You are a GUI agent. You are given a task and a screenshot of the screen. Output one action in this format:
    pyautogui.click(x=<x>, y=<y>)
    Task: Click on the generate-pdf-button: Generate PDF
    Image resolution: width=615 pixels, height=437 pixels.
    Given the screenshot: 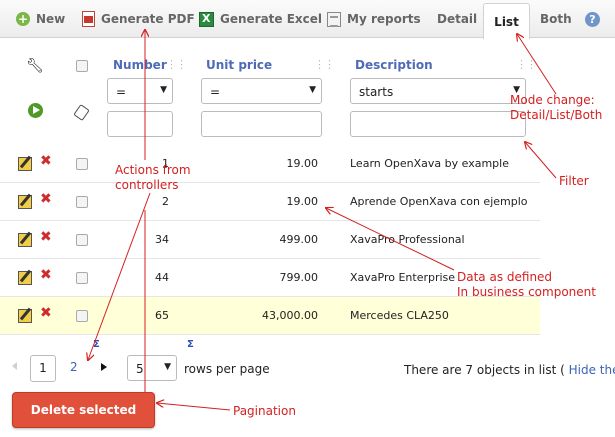 What is the action you would take?
    pyautogui.click(x=138, y=19)
    